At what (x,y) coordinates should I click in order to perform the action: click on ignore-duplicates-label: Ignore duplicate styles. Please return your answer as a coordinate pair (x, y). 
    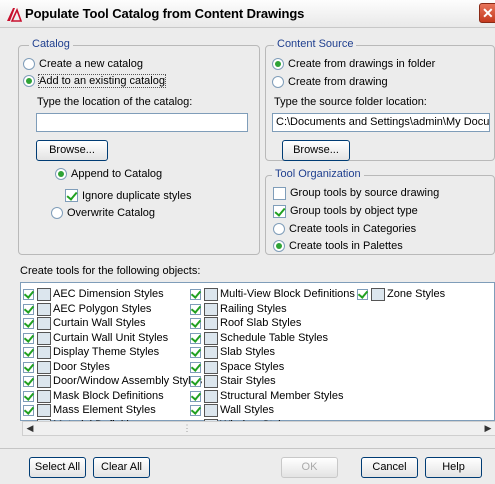
    Looking at the image, I should click on (136, 196).